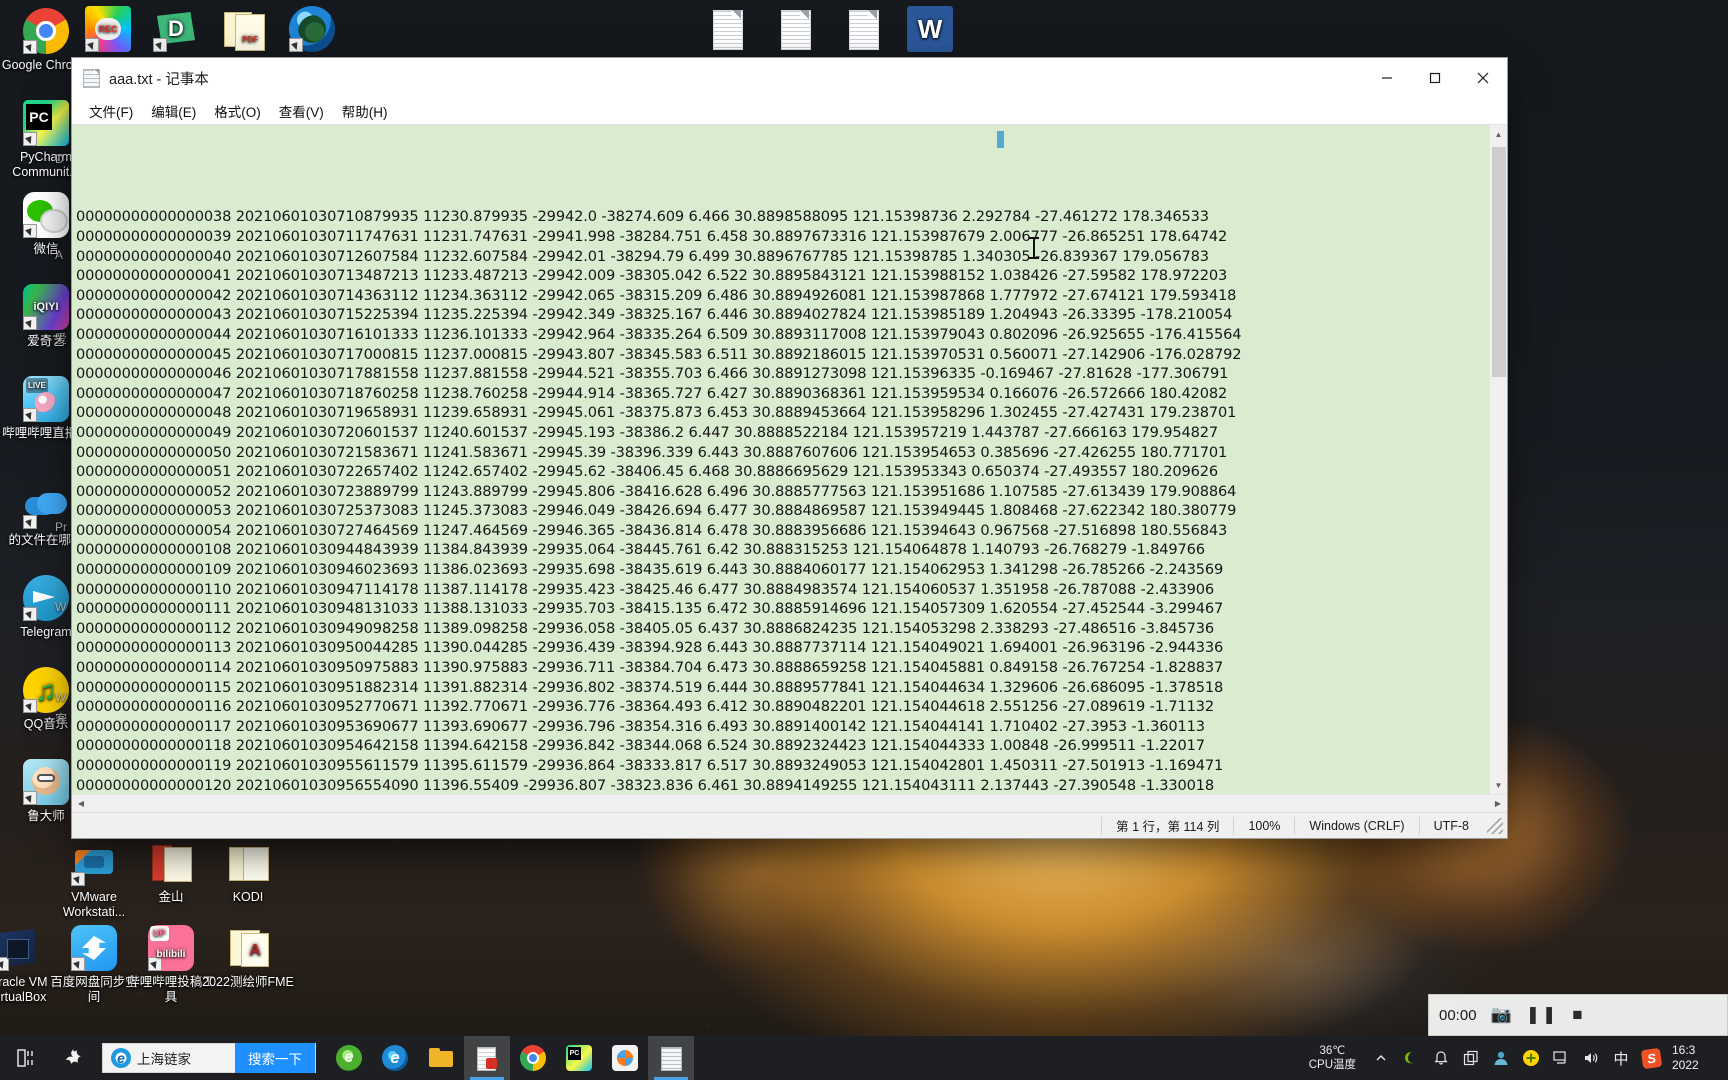  Describe the element at coordinates (1561, 1058) in the screenshot. I see `tray-network-icon` at that location.